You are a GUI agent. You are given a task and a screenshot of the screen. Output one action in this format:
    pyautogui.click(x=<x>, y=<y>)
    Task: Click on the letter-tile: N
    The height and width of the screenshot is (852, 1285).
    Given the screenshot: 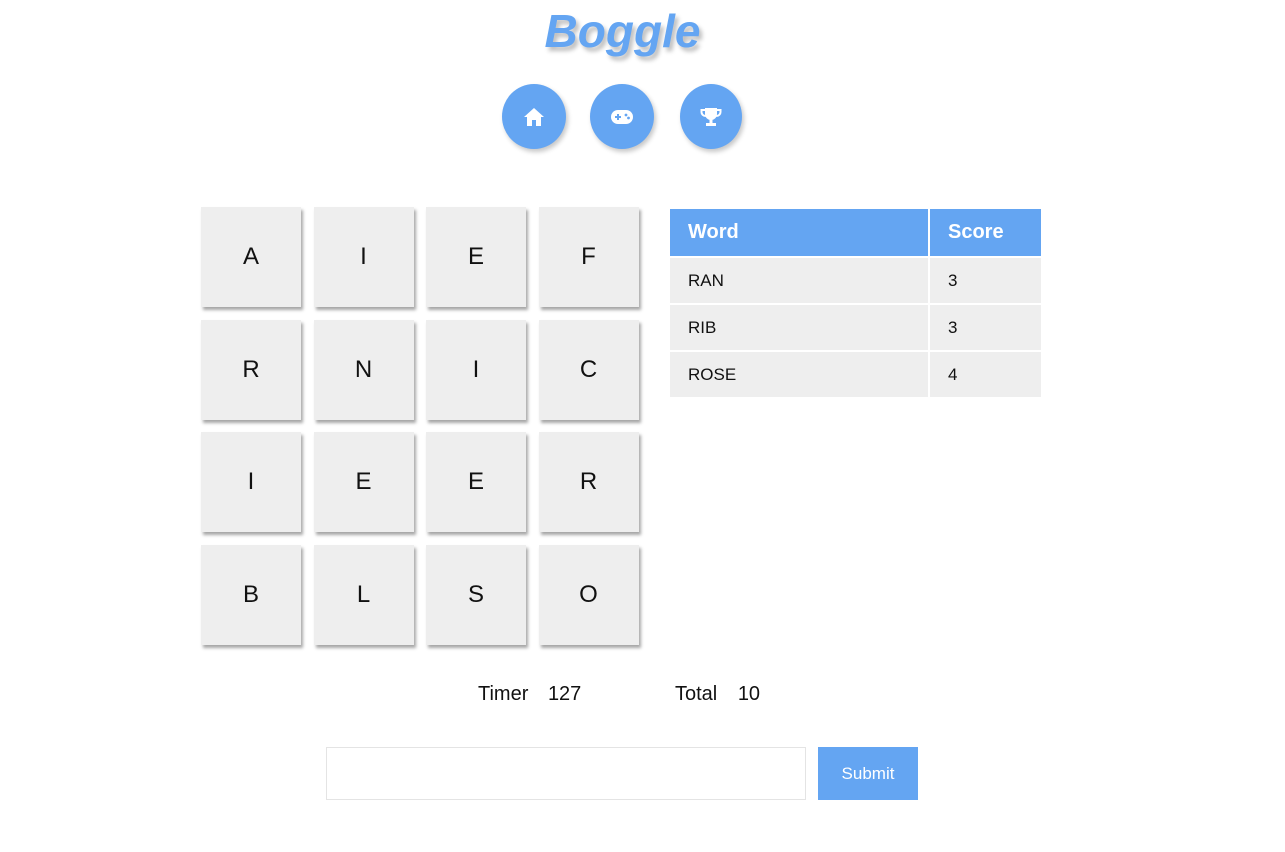 What is the action you would take?
    pyautogui.click(x=363, y=369)
    